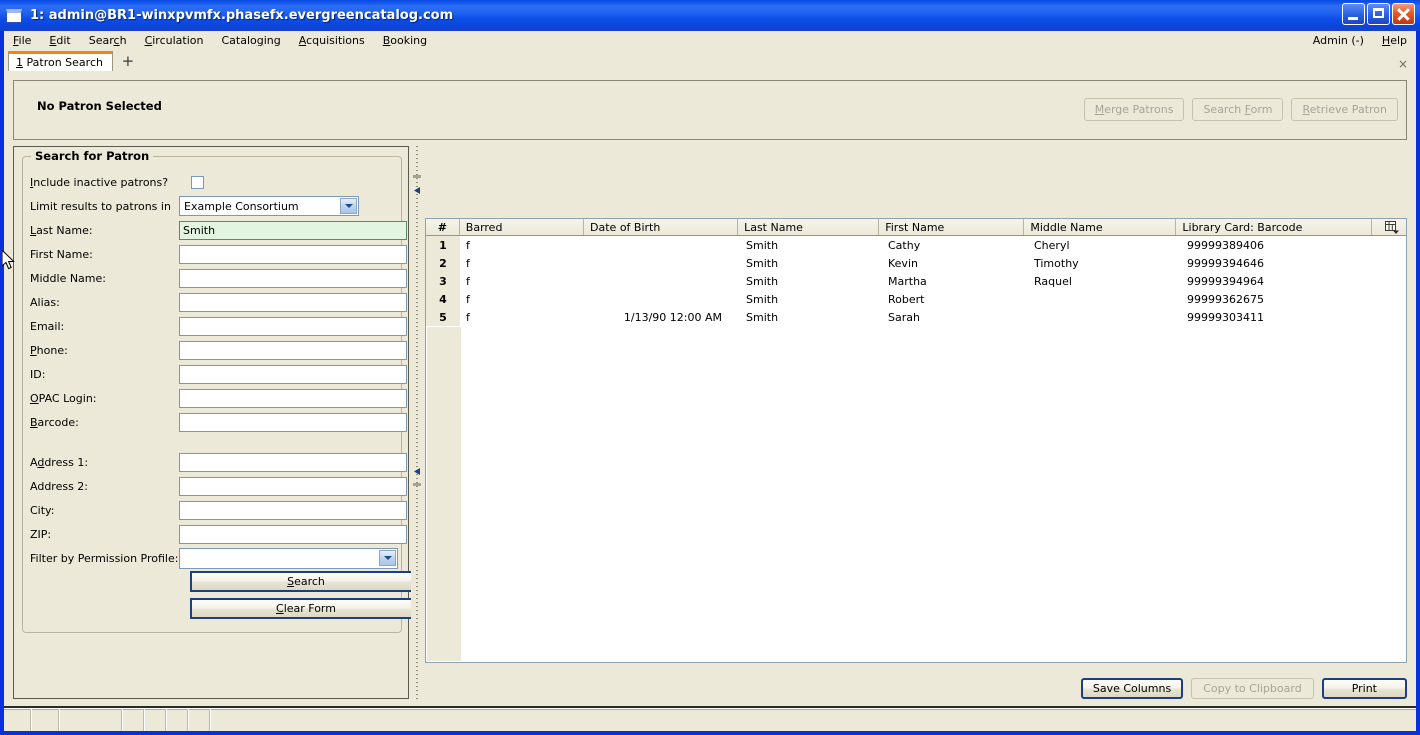 This screenshot has width=1420, height=735. Describe the element at coordinates (1344, 109) in the screenshot. I see `retrieve-patron-button: Retrieve Patron` at that location.